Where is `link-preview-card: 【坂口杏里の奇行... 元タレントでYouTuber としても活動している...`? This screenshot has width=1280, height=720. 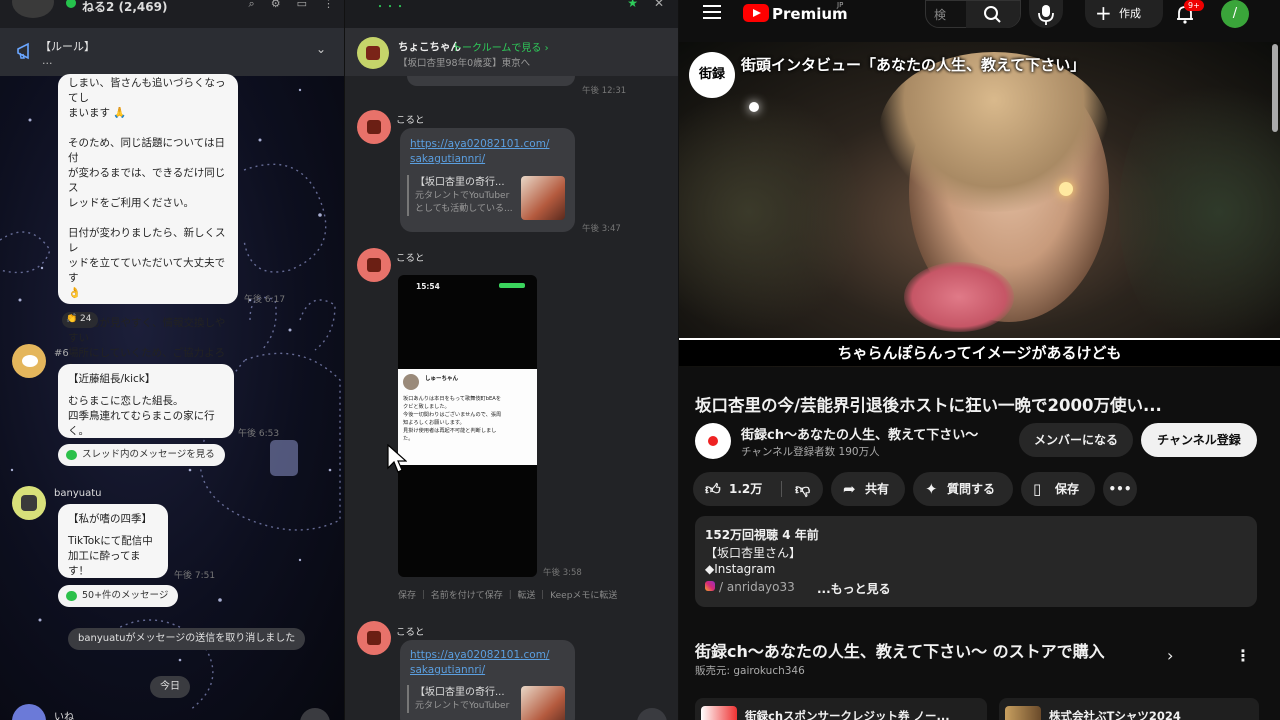 link-preview-card: 【坂口杏里の奇行... 元タレントでYouTuber としても活動している... is located at coordinates (463, 195).